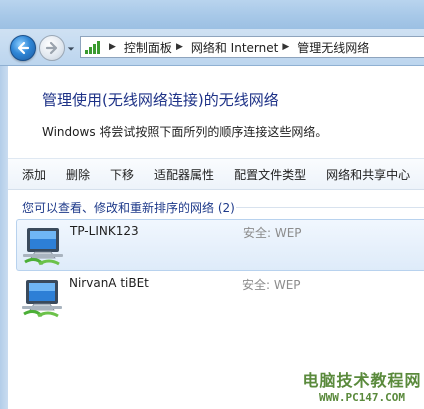  I want to click on chevron-down-icon, so click(71, 49).